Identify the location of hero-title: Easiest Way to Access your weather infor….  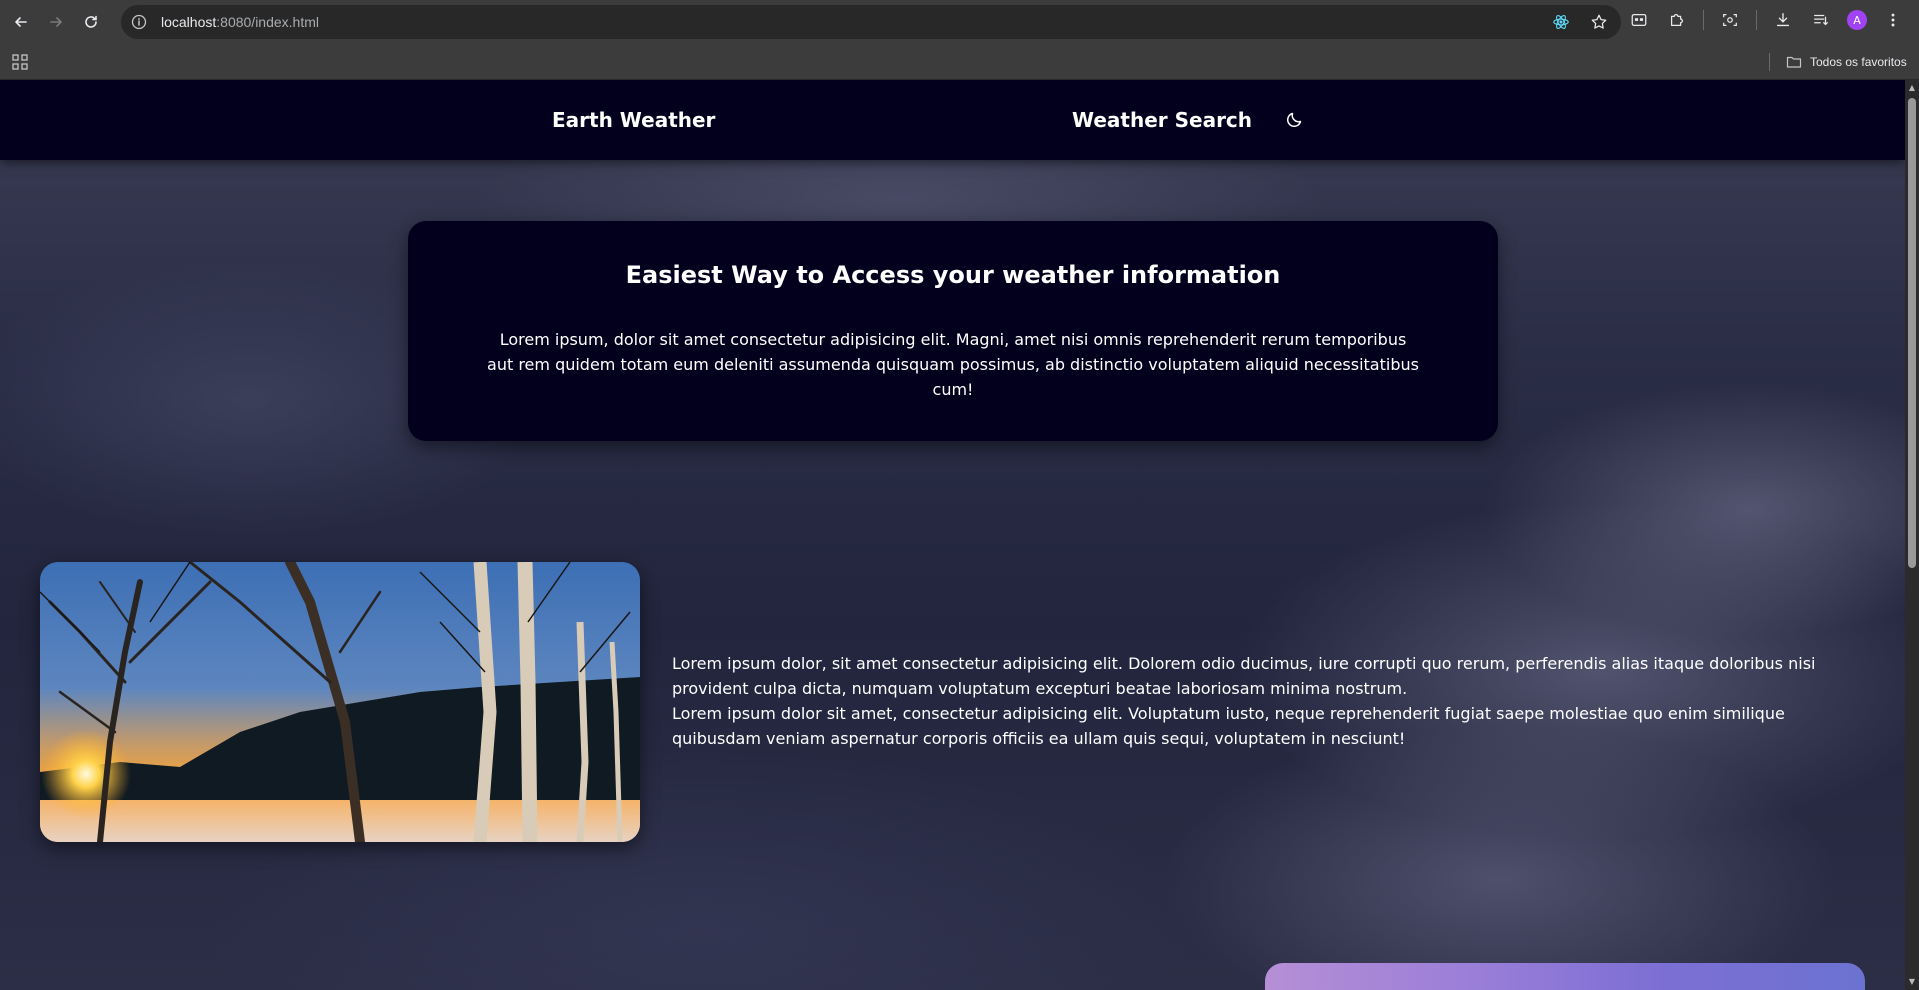
(953, 275).